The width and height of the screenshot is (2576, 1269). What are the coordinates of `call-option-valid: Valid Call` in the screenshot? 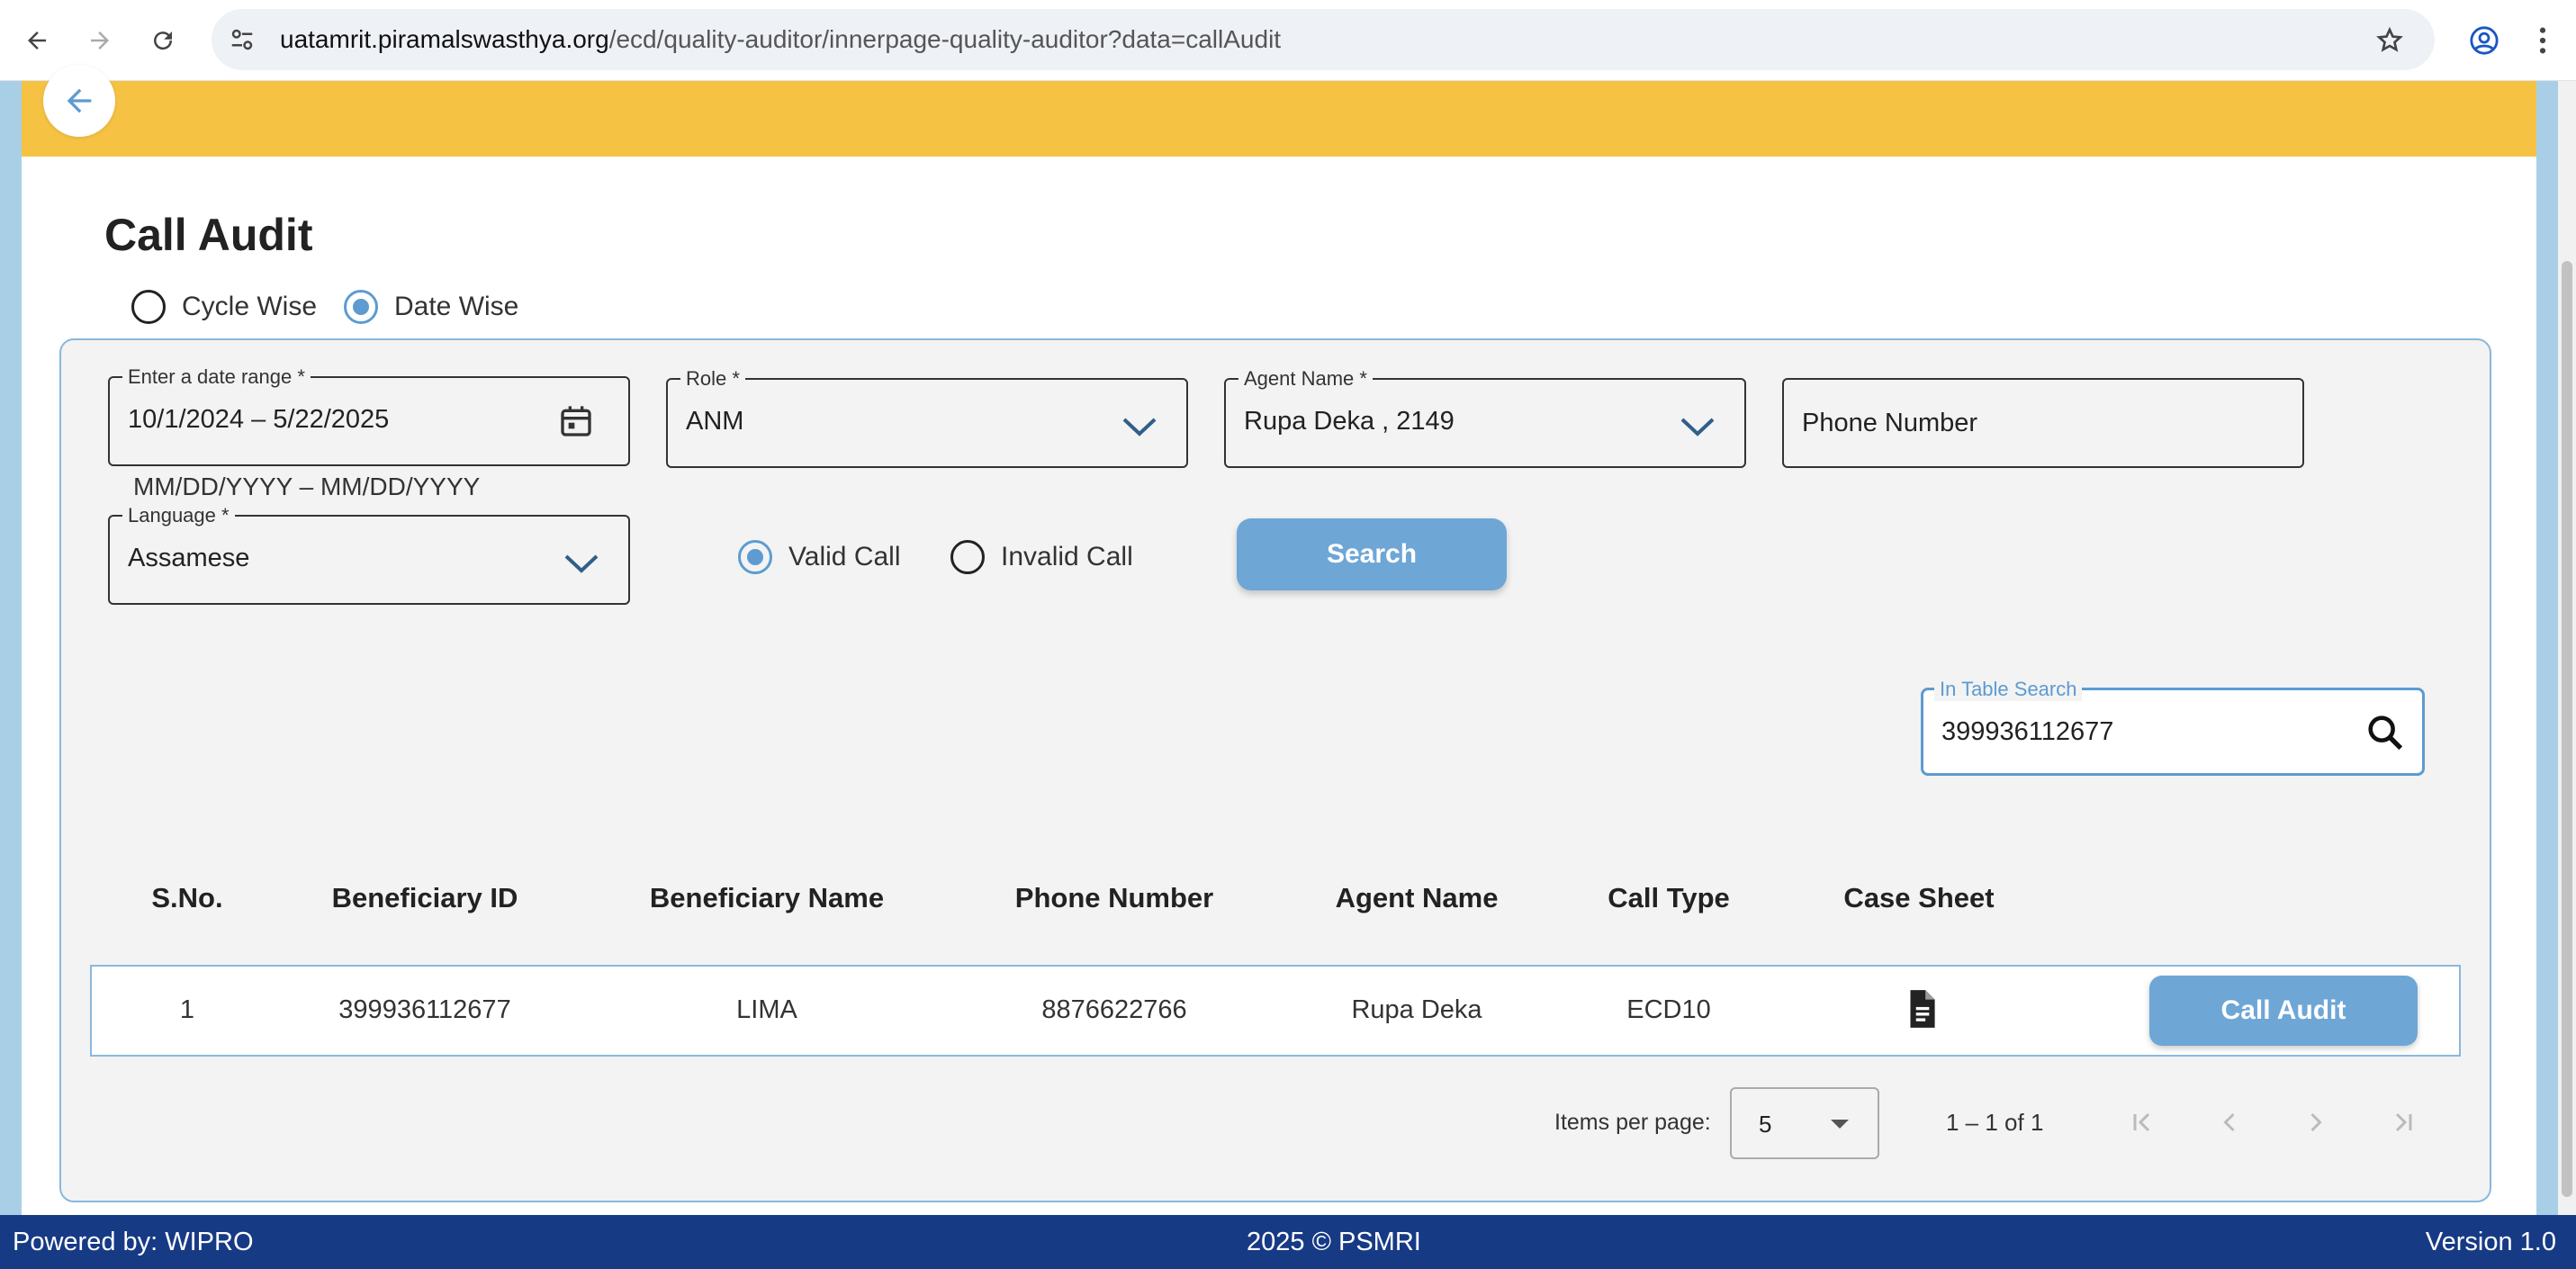 It's located at (819, 557).